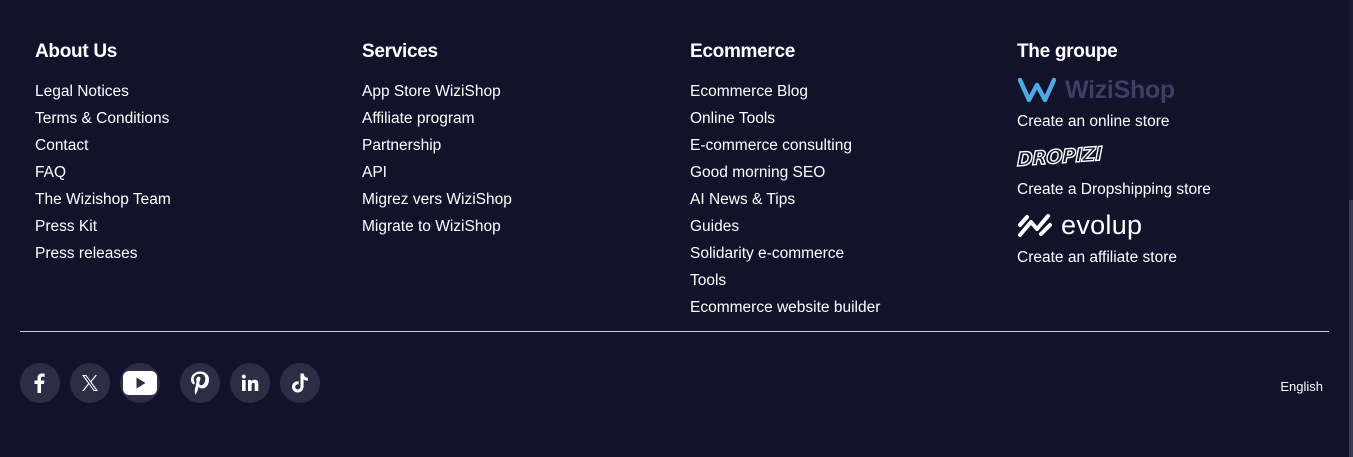 The width and height of the screenshot is (1353, 457). I want to click on link-ecommerce-blog: Ecommerce Blog, so click(749, 91).